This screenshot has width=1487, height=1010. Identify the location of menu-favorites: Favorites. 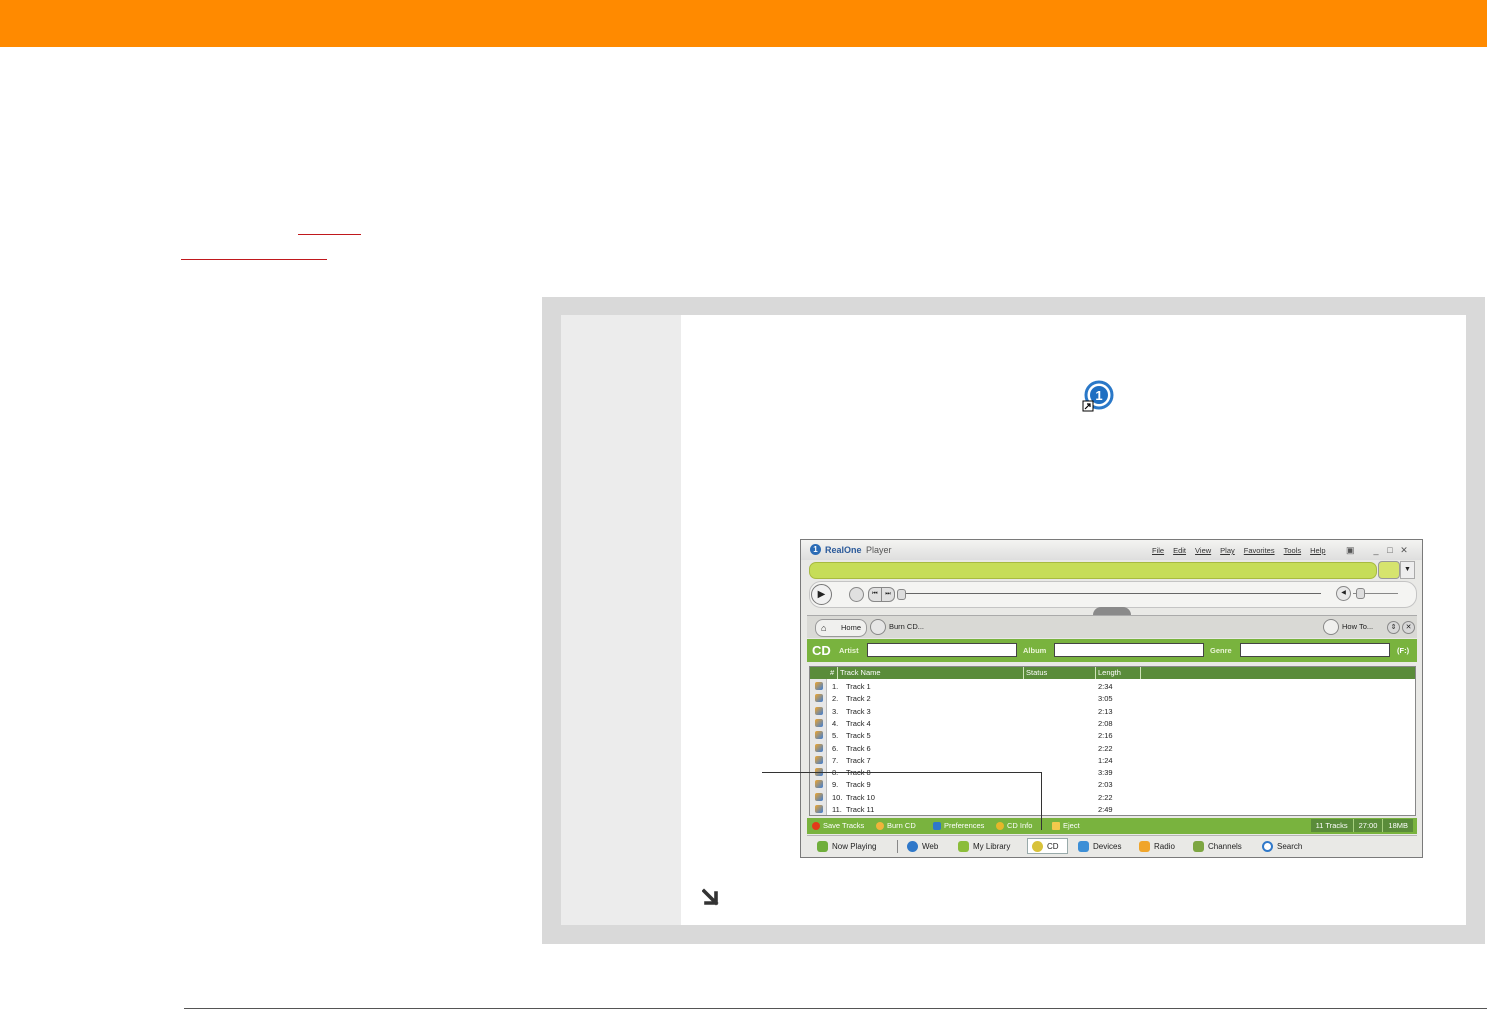
(1259, 550).